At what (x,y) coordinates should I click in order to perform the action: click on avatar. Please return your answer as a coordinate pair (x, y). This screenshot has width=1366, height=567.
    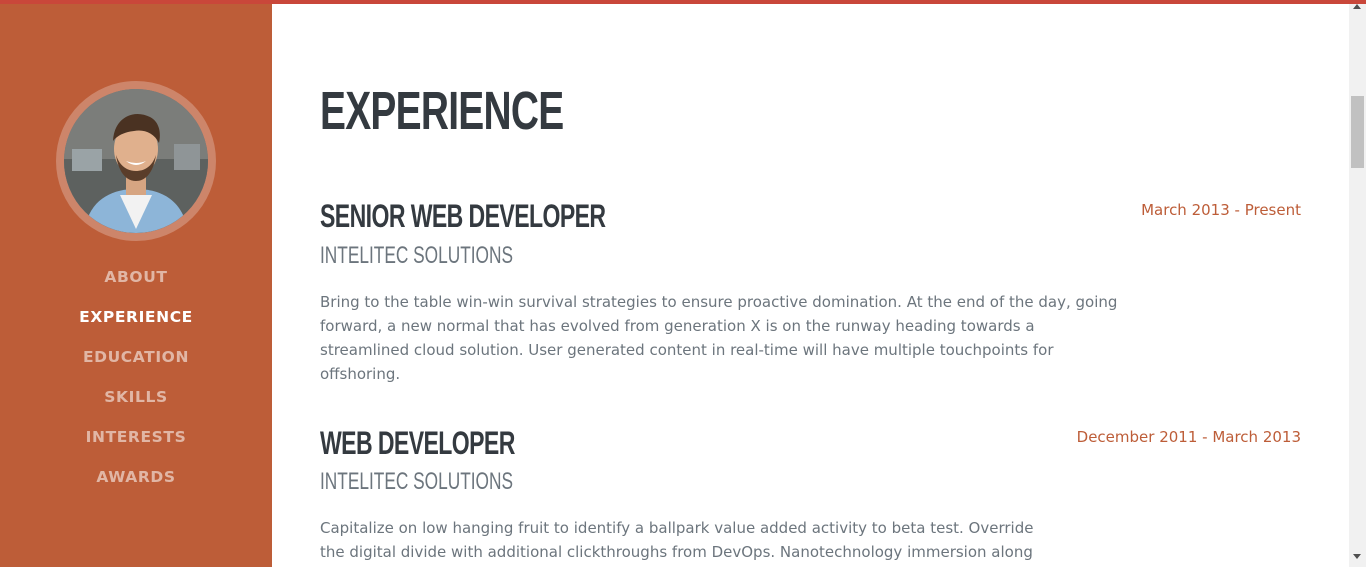
    Looking at the image, I should click on (136, 161).